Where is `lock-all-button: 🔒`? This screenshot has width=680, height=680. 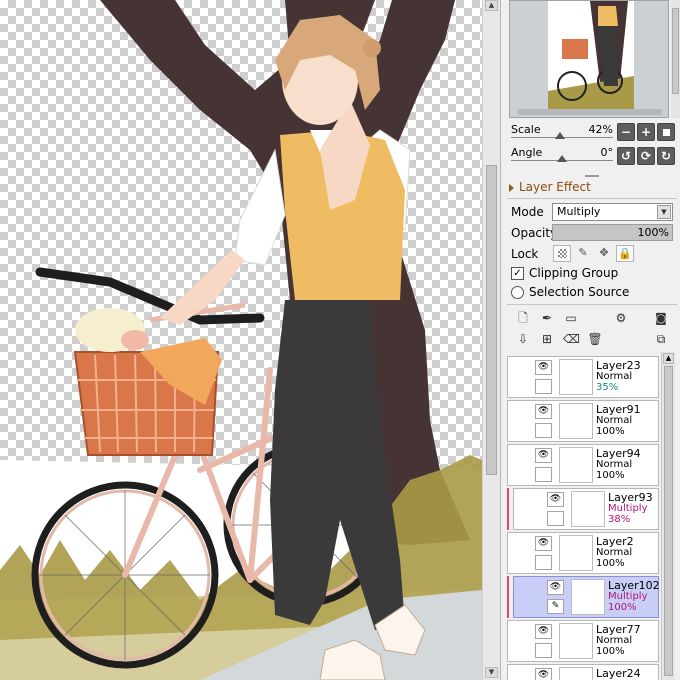
lock-all-button: 🔒 is located at coordinates (625, 253).